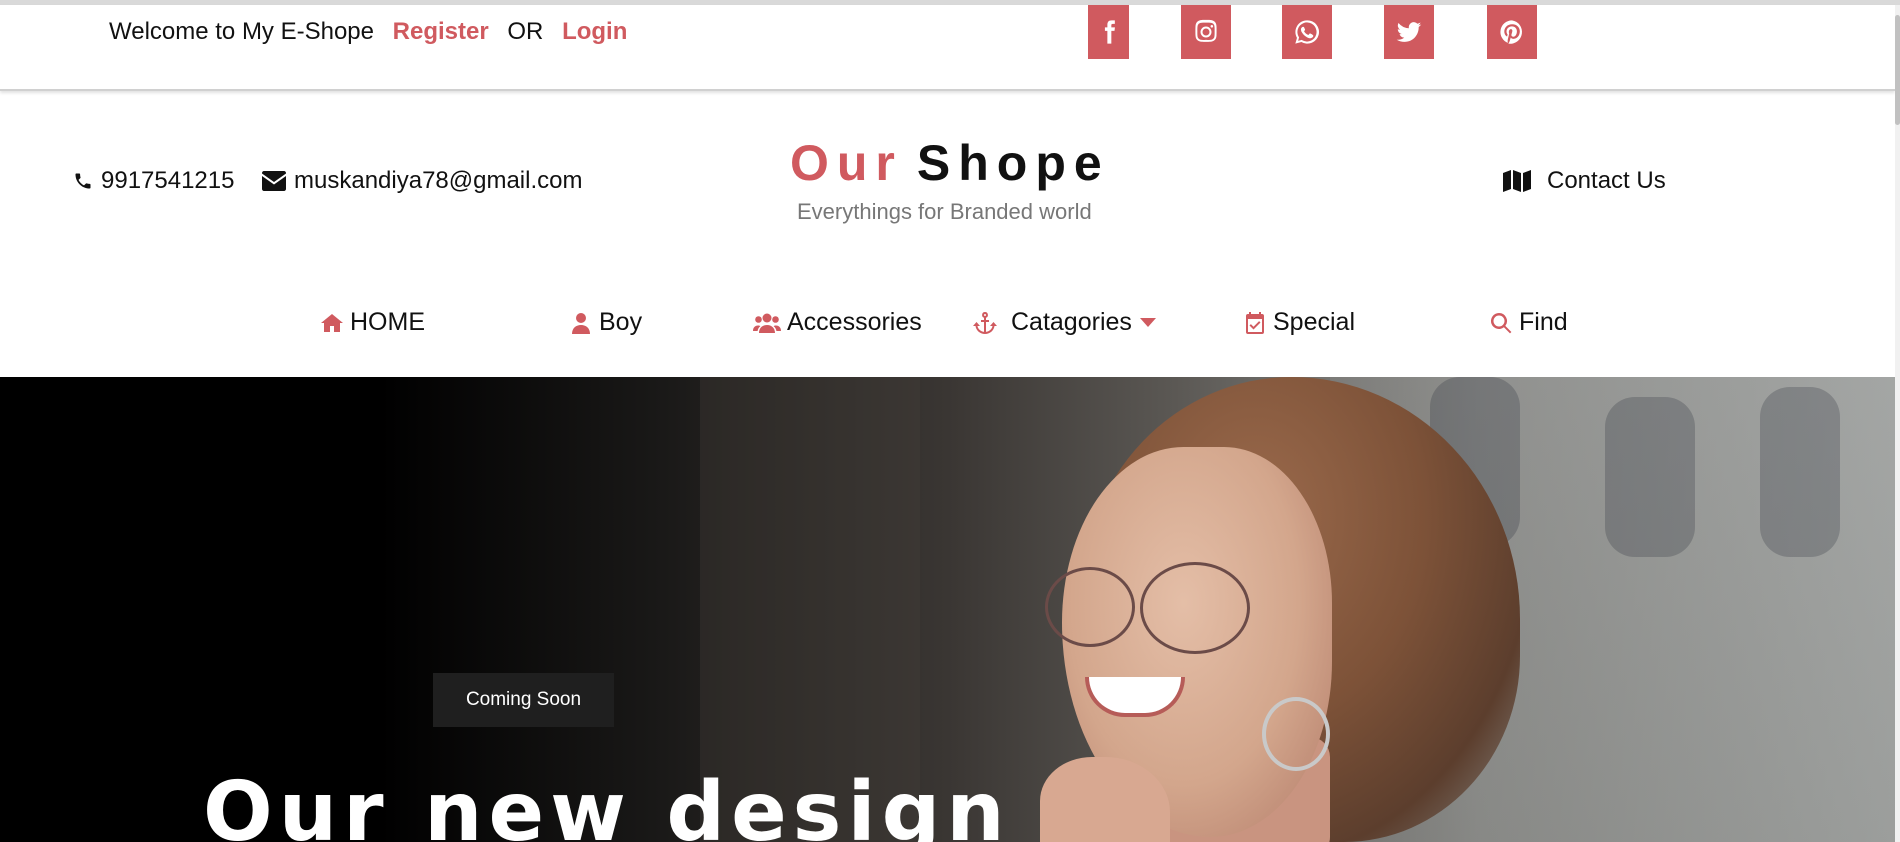 The height and width of the screenshot is (842, 1900). I want to click on nav-item-accessories: Accessories, so click(837, 322).